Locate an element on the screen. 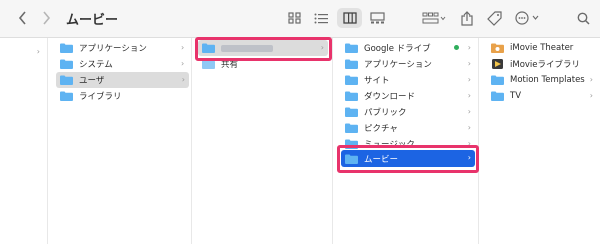 The height and width of the screenshot is (244, 600). list-item: iMovie Theater is located at coordinates (542, 48).